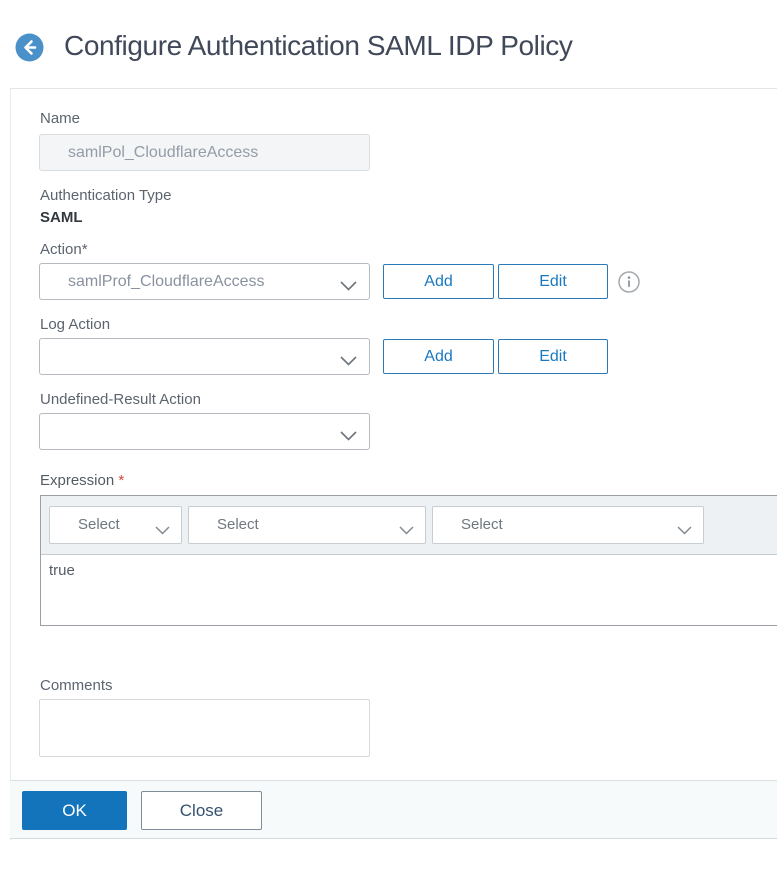 The image size is (777, 877). I want to click on back-button, so click(29, 47).